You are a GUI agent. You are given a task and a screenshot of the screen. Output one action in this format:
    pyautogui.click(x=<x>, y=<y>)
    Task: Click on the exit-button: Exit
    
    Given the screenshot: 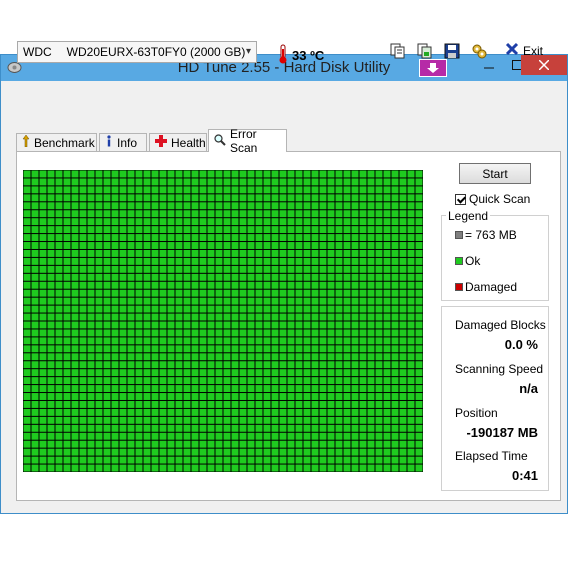 What is the action you would take?
    pyautogui.click(x=524, y=50)
    